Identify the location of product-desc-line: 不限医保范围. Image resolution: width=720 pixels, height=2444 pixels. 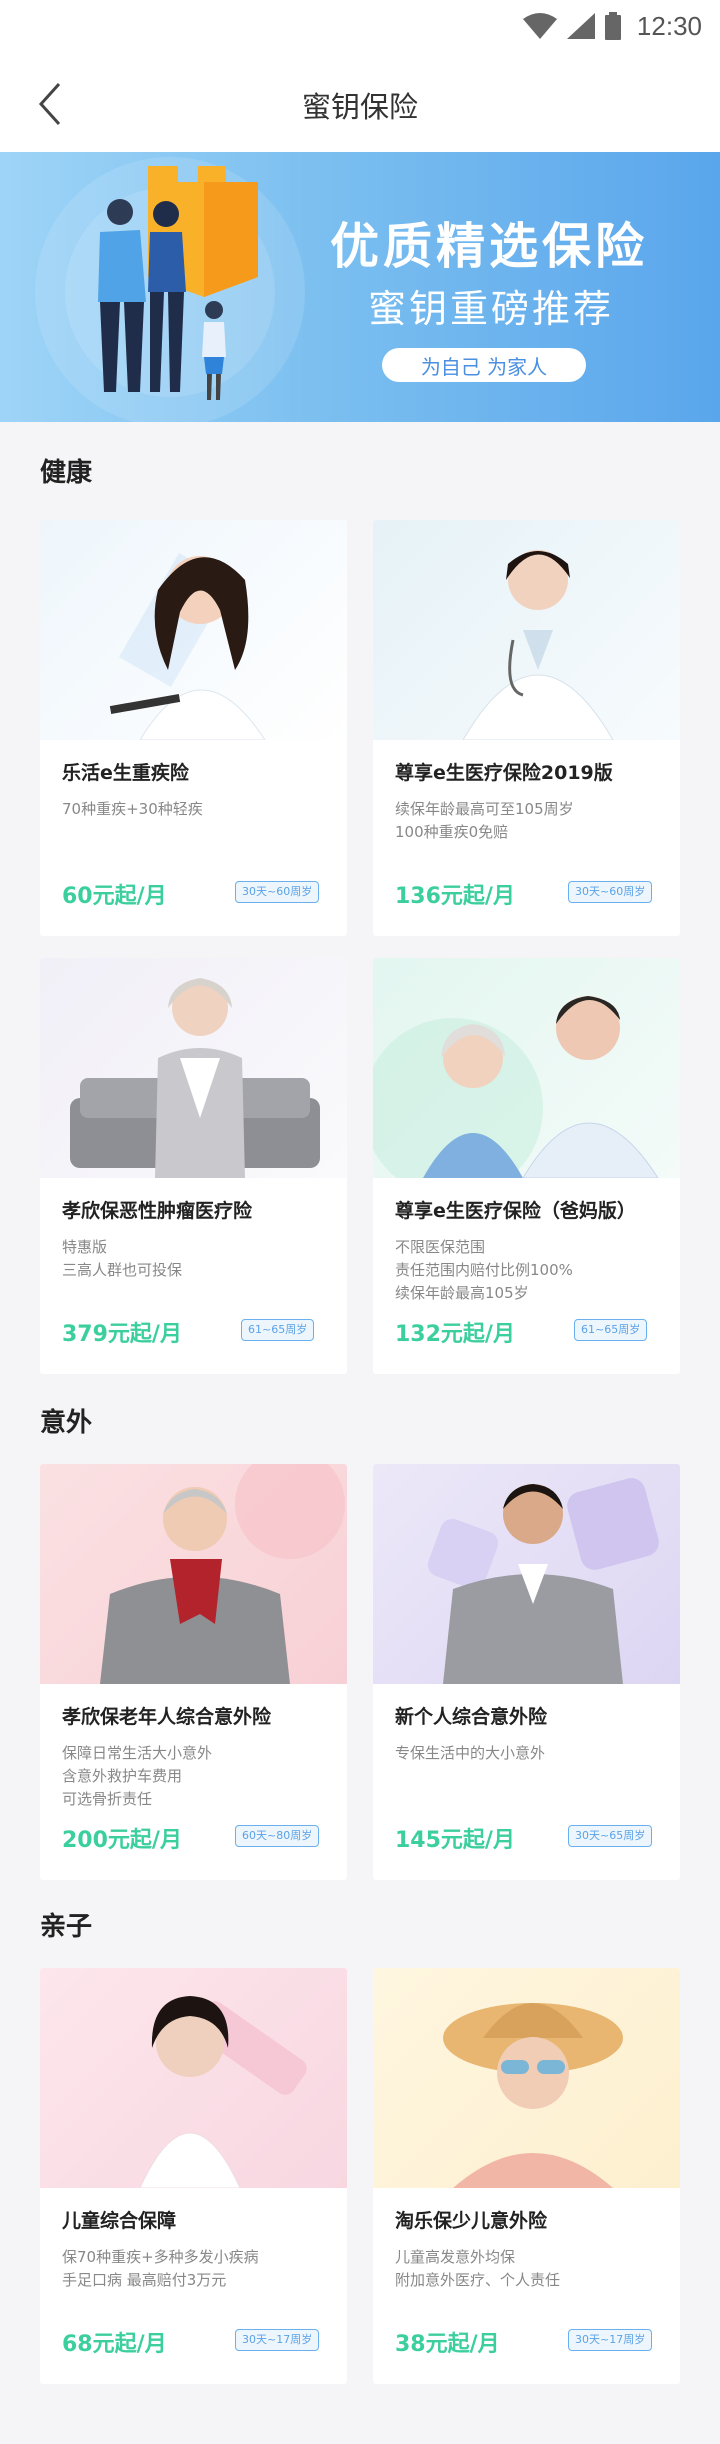
(440, 1247).